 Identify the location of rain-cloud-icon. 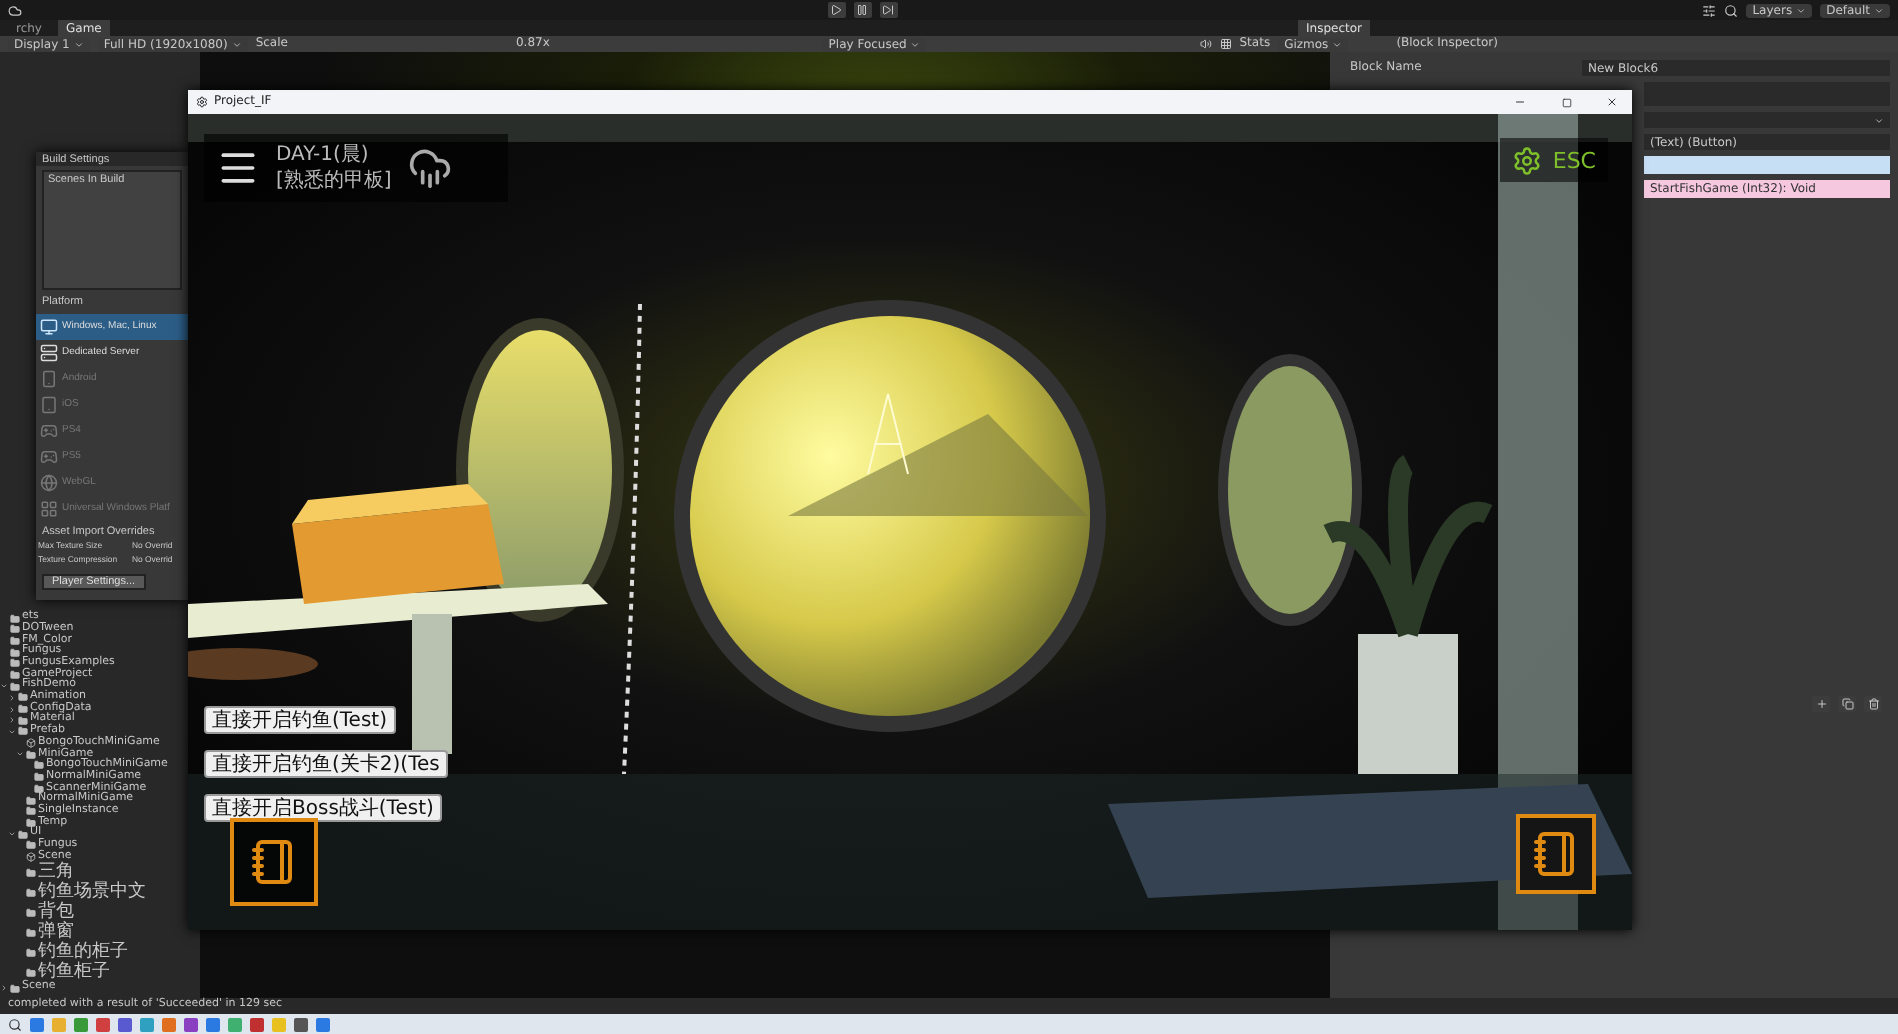
(429, 168).